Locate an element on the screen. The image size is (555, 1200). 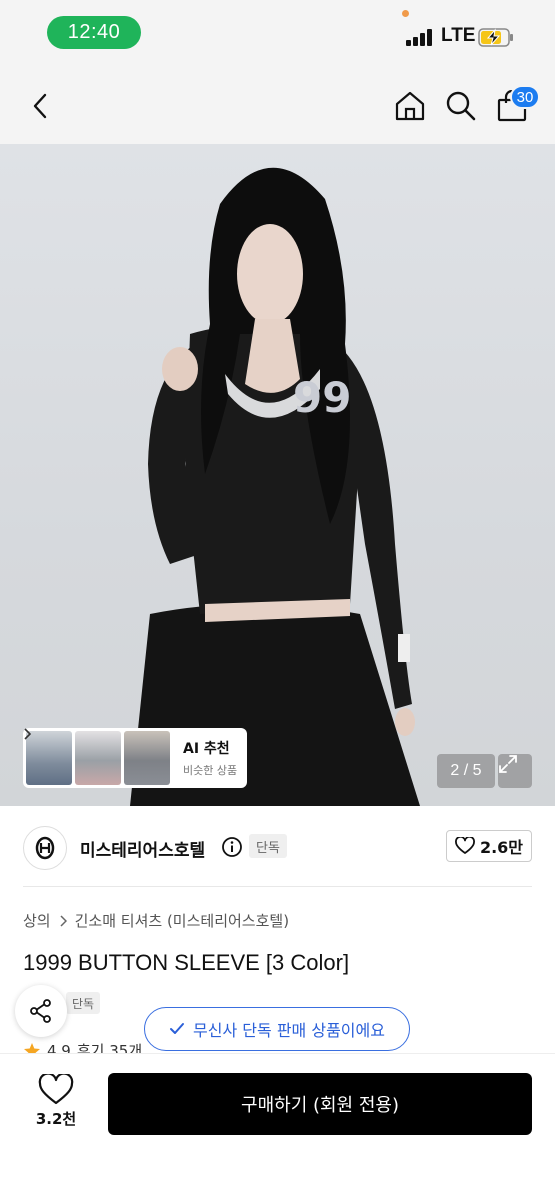
ai-recommendation-card: AI 추천 비슷한 상품 is located at coordinates (135, 758).